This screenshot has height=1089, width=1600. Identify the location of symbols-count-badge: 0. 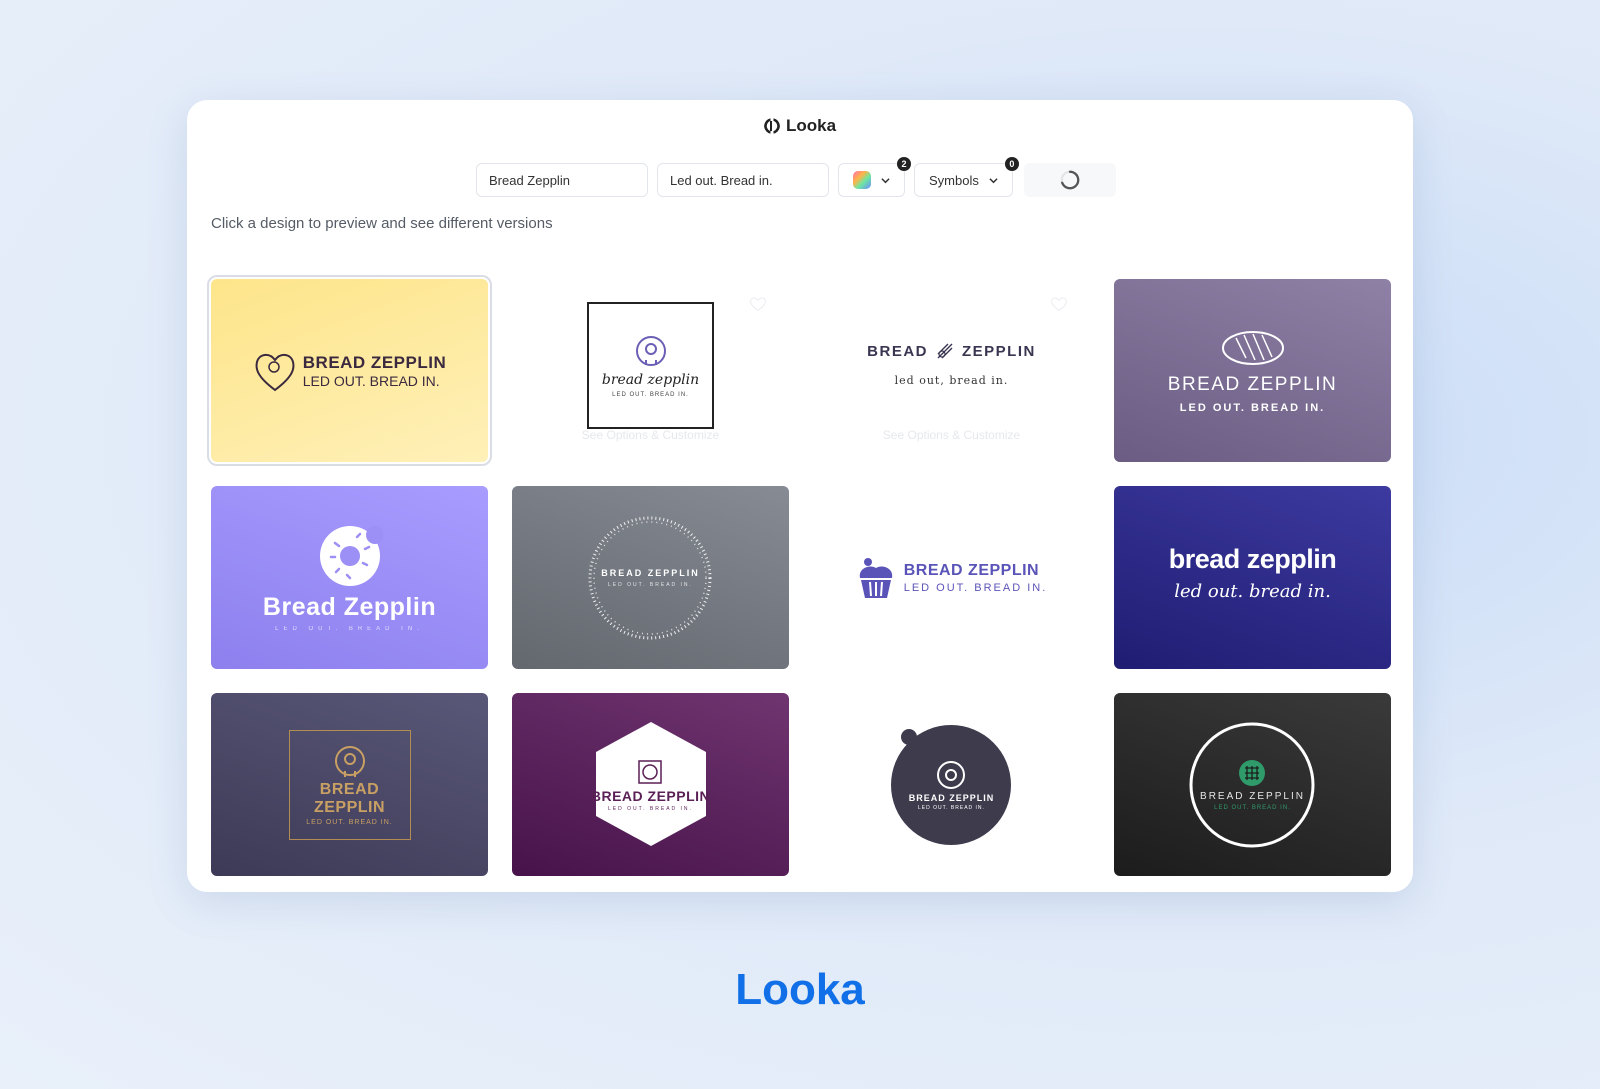
(1011, 164).